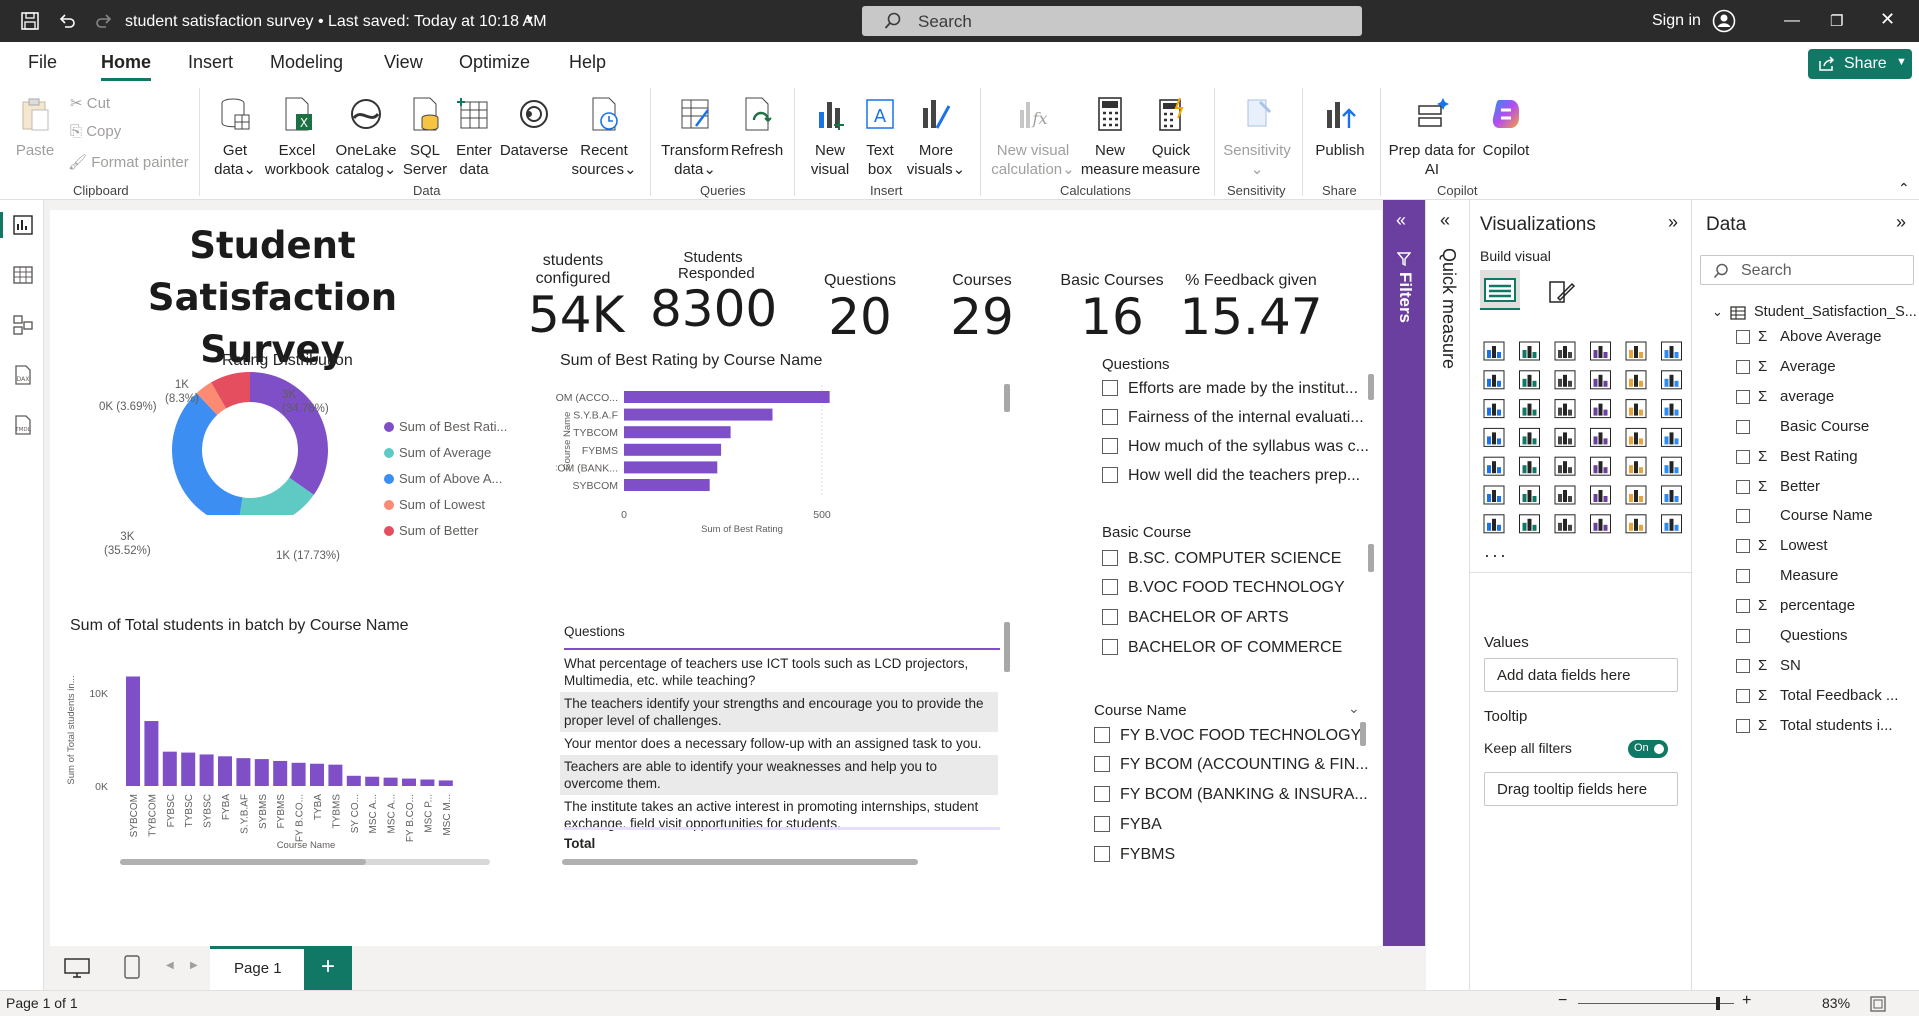 The height and width of the screenshot is (1016, 1919). Describe the element at coordinates (126, 66) in the screenshot. I see `tab-home: Home` at that location.